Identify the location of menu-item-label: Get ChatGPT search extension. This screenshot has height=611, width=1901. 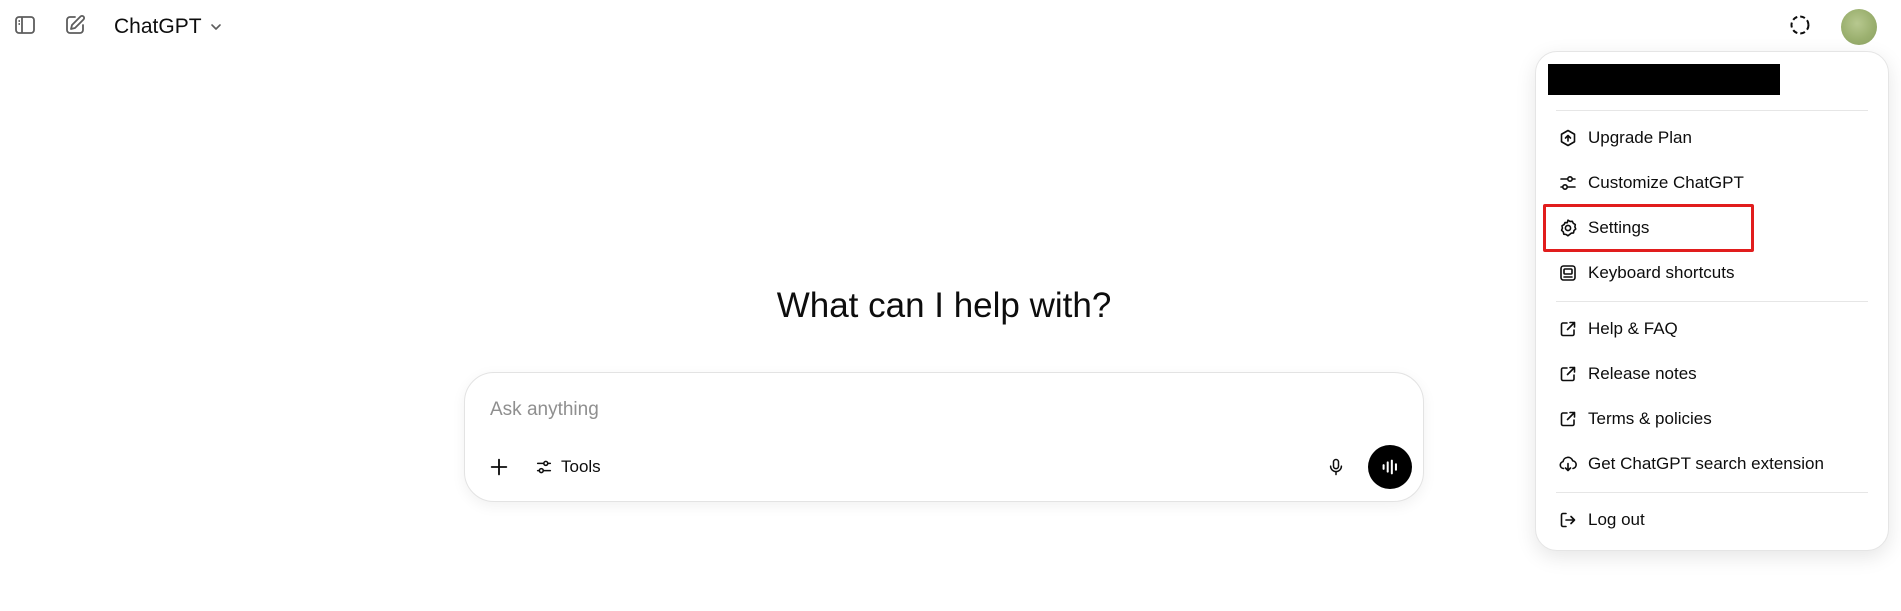
(1706, 463).